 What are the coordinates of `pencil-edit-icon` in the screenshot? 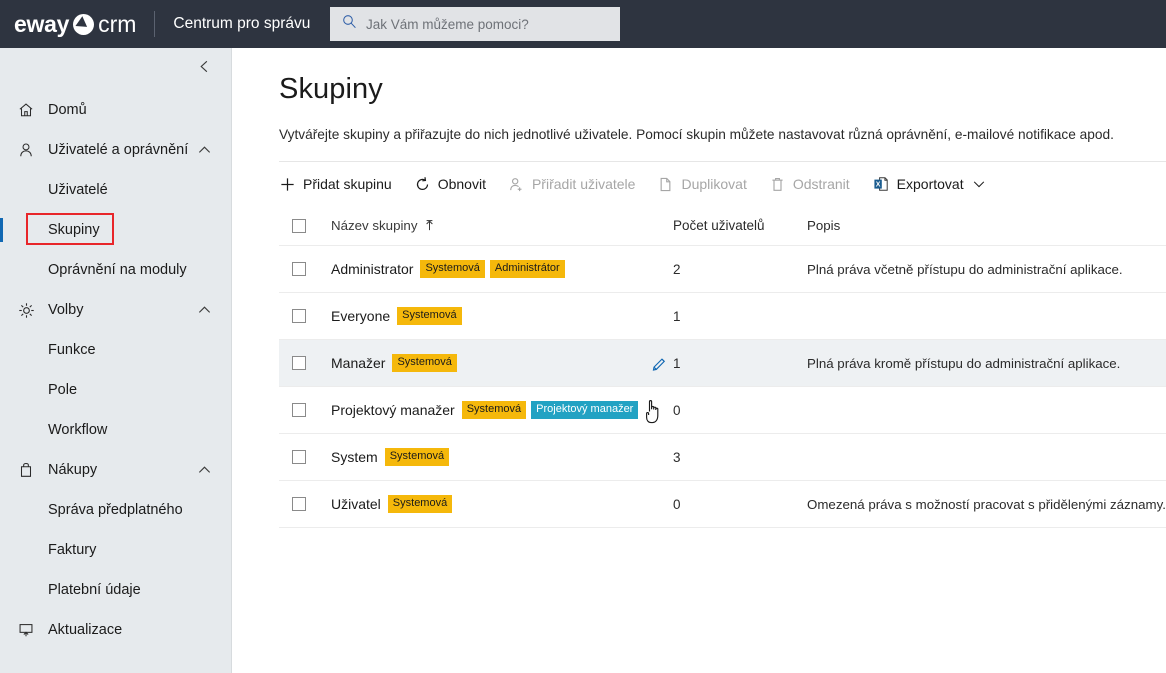 It's located at (659, 363).